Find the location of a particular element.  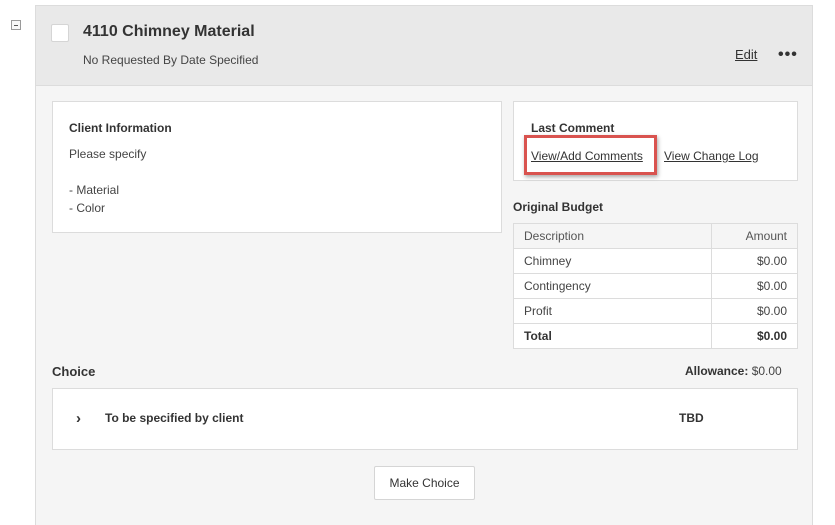

allowance-label: Allowance: is located at coordinates (717, 371).